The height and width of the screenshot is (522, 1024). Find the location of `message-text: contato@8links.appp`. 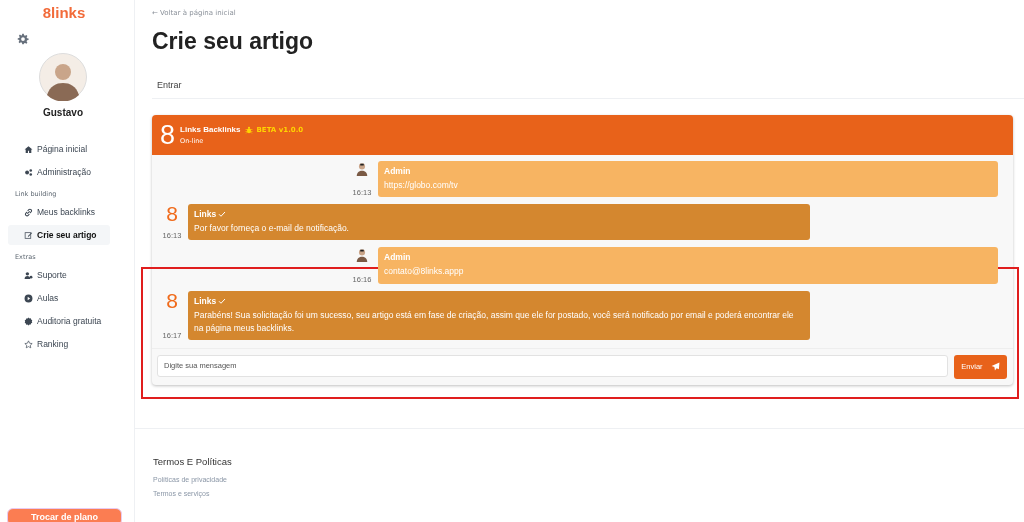

message-text: contato@8links.appp is located at coordinates (424, 272).